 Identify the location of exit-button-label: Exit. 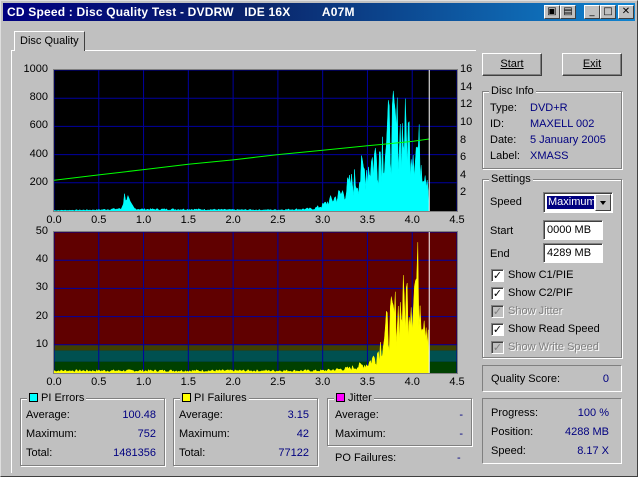
(592, 64).